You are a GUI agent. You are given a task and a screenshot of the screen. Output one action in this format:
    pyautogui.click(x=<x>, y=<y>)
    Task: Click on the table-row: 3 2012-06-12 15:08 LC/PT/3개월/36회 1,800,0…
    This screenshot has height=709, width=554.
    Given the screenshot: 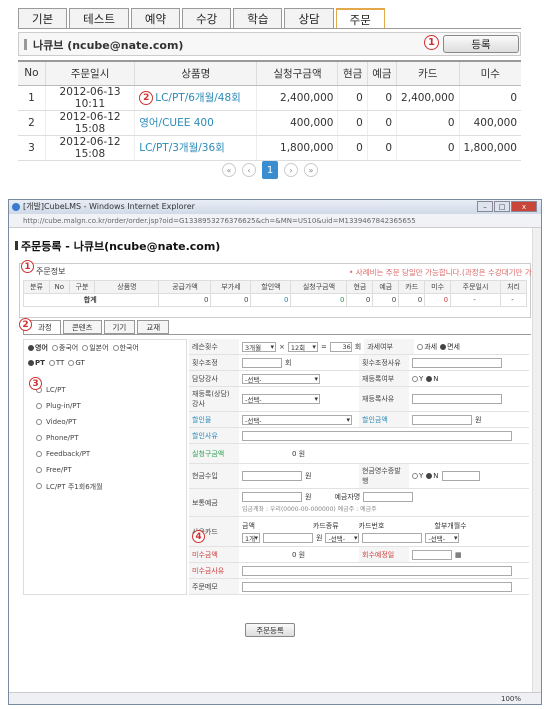 What is the action you would take?
    pyautogui.click(x=269, y=148)
    